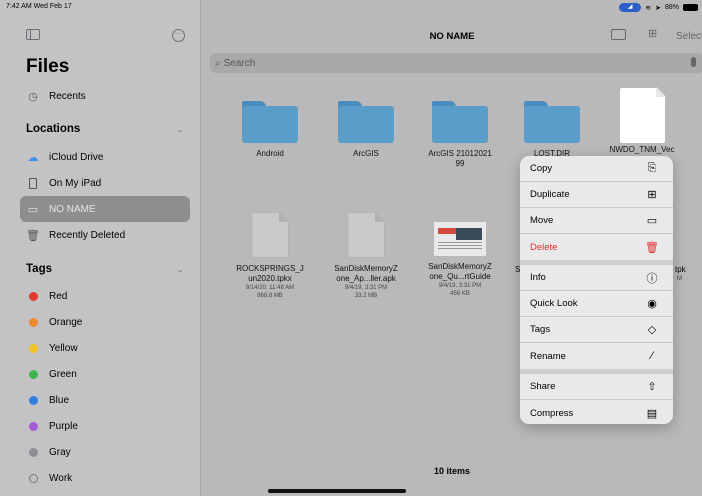 This screenshot has height=496, width=702. Describe the element at coordinates (33, 322) in the screenshot. I see `orange-tag-icon` at that location.